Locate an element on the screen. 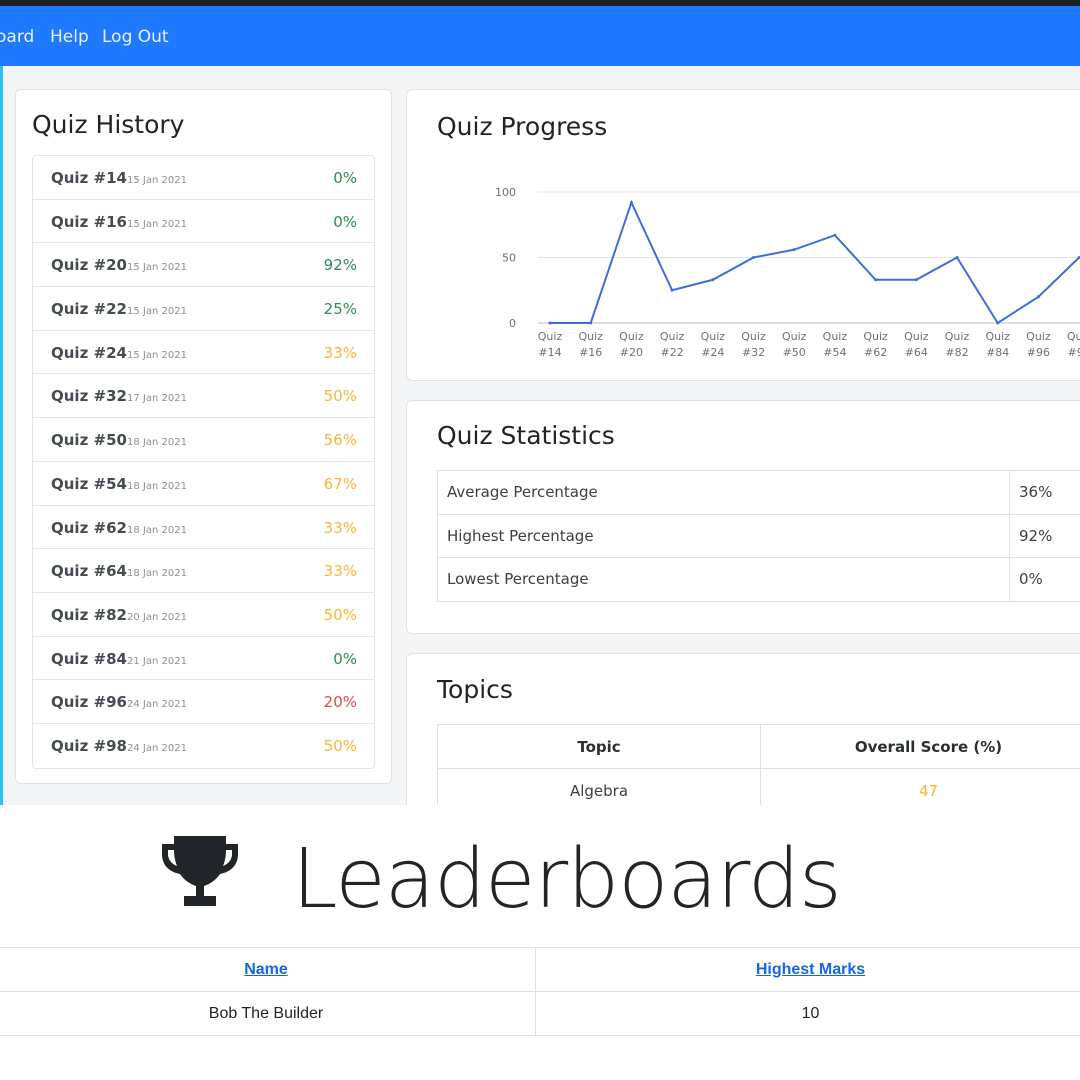 The image size is (1080, 1080). table-row: Average Percentage 36% is located at coordinates (758, 492).